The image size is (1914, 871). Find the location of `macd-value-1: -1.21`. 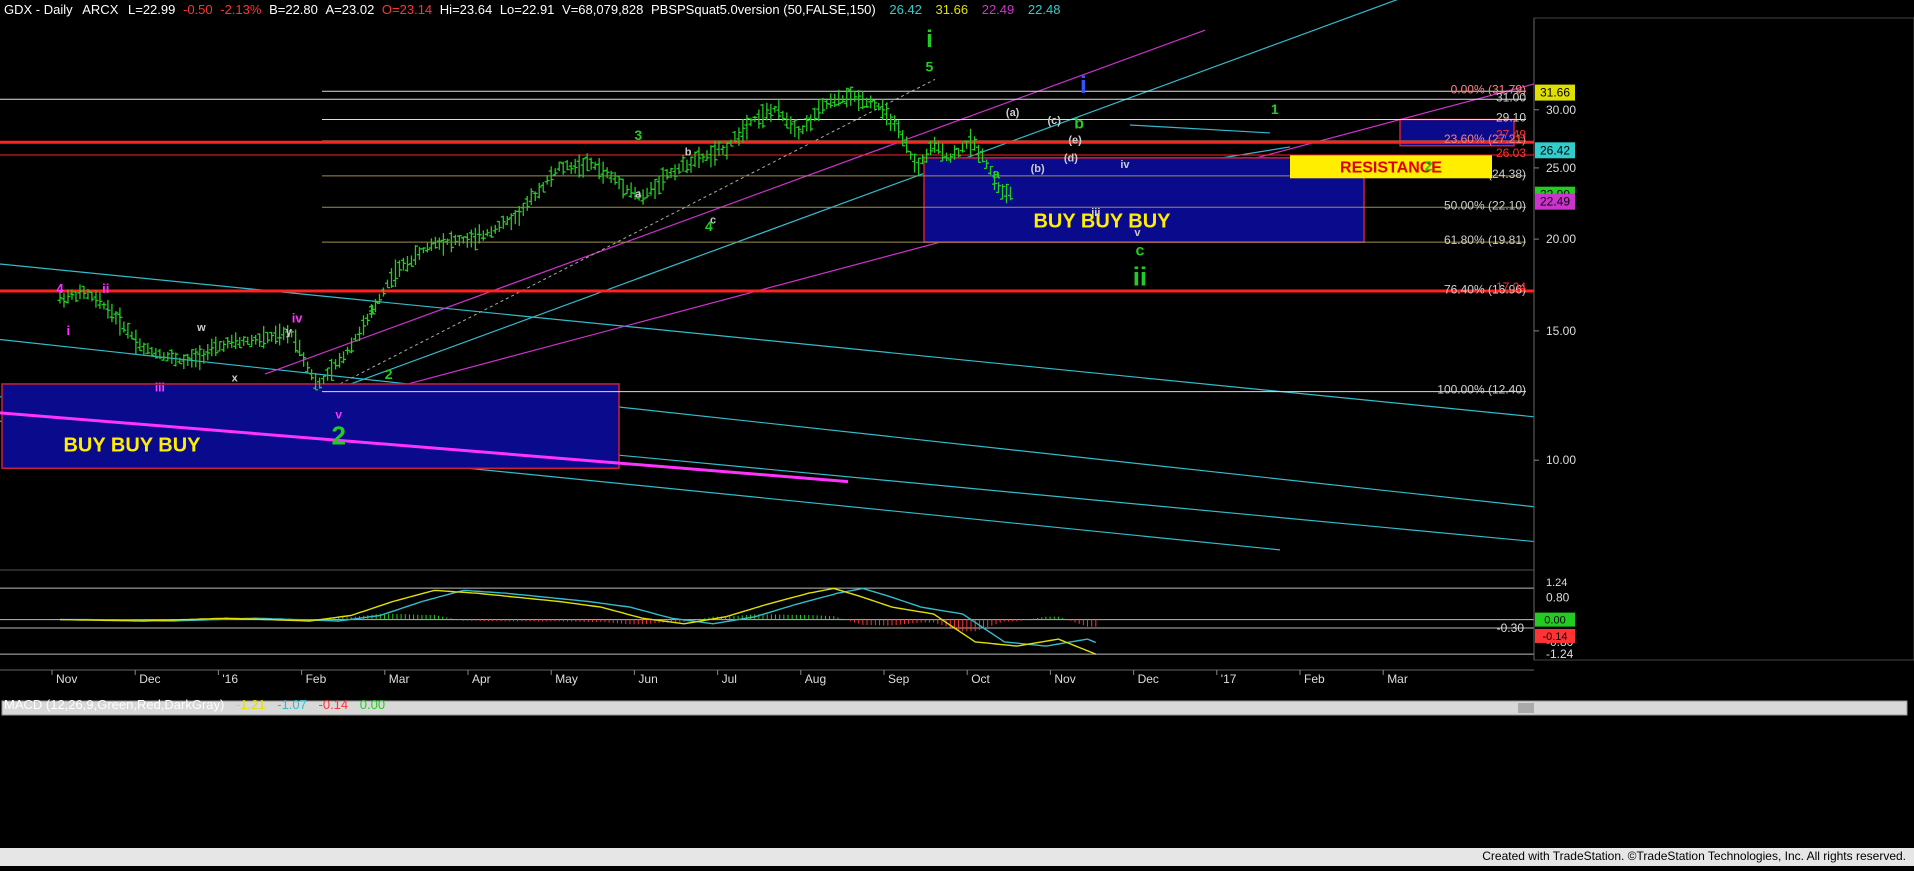

macd-value-1: -1.21 is located at coordinates (250, 704).